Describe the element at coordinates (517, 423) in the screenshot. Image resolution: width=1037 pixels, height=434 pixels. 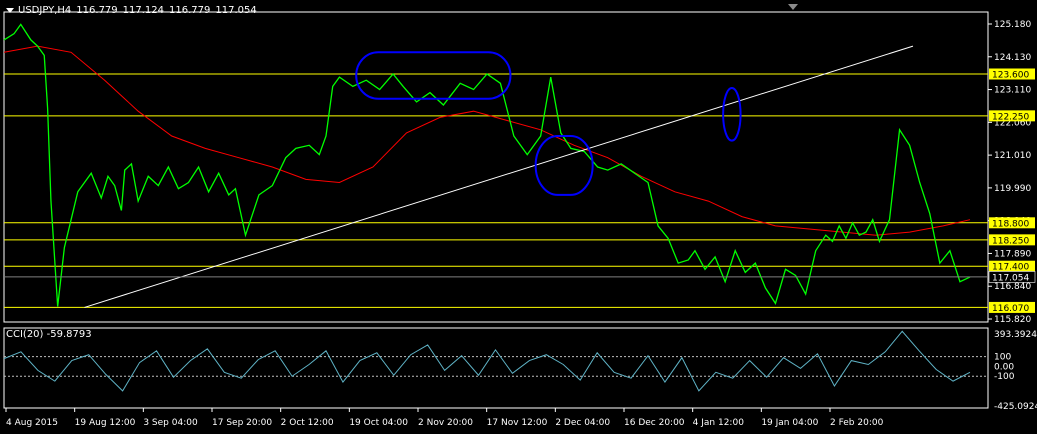
I see `x-tick-label: 17 Nov 12:00` at that location.